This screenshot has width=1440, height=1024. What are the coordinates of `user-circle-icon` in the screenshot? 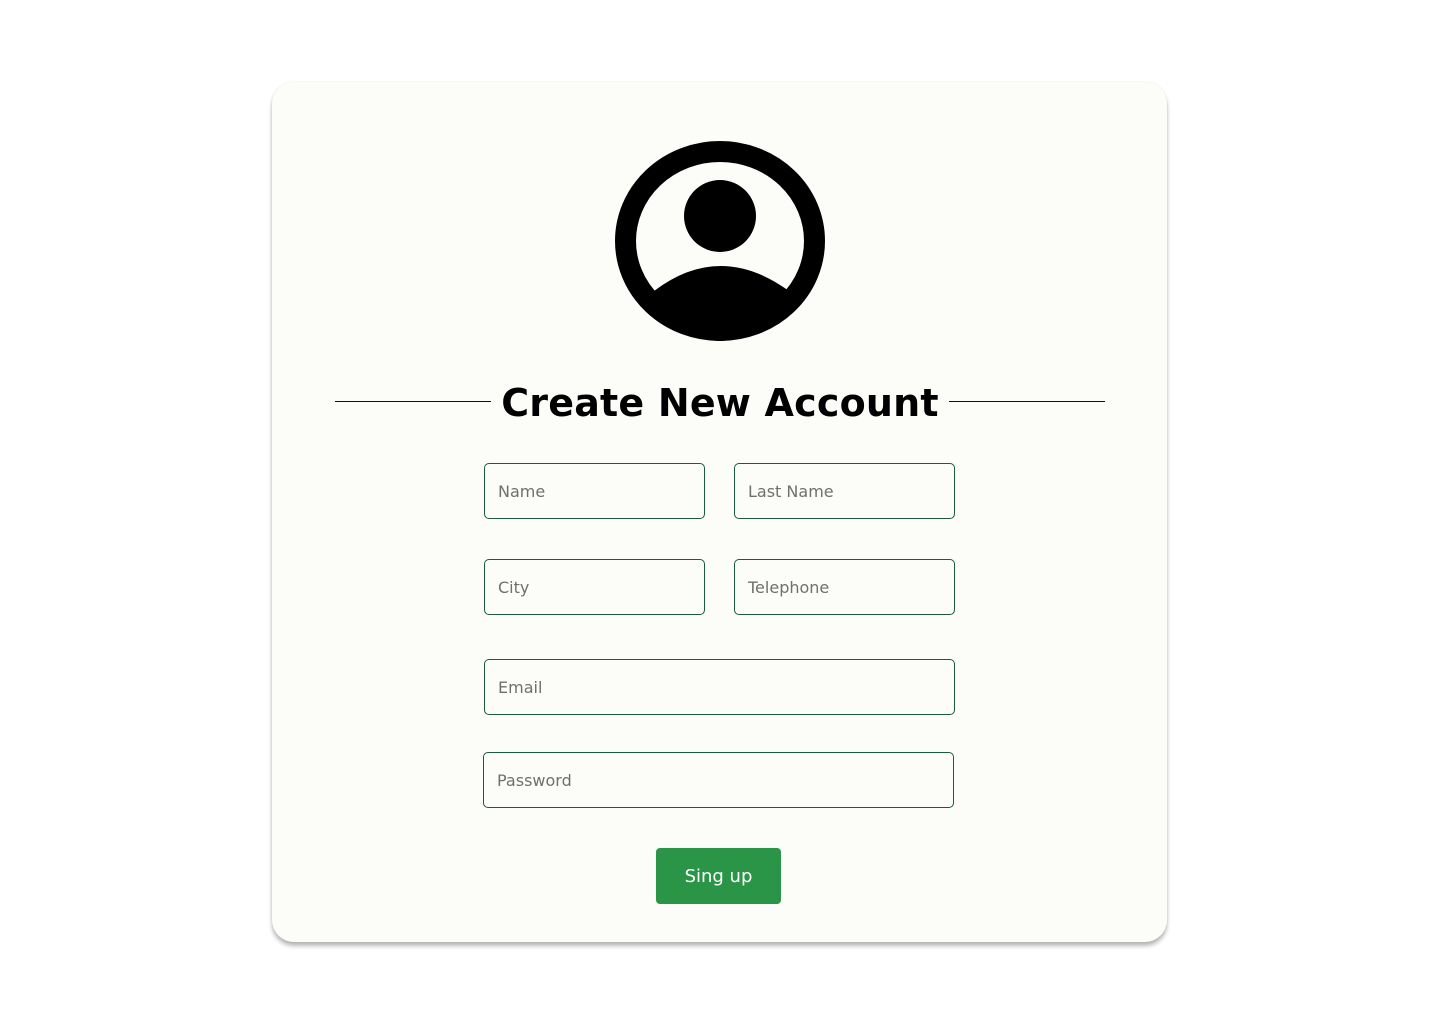 It's located at (720, 241).